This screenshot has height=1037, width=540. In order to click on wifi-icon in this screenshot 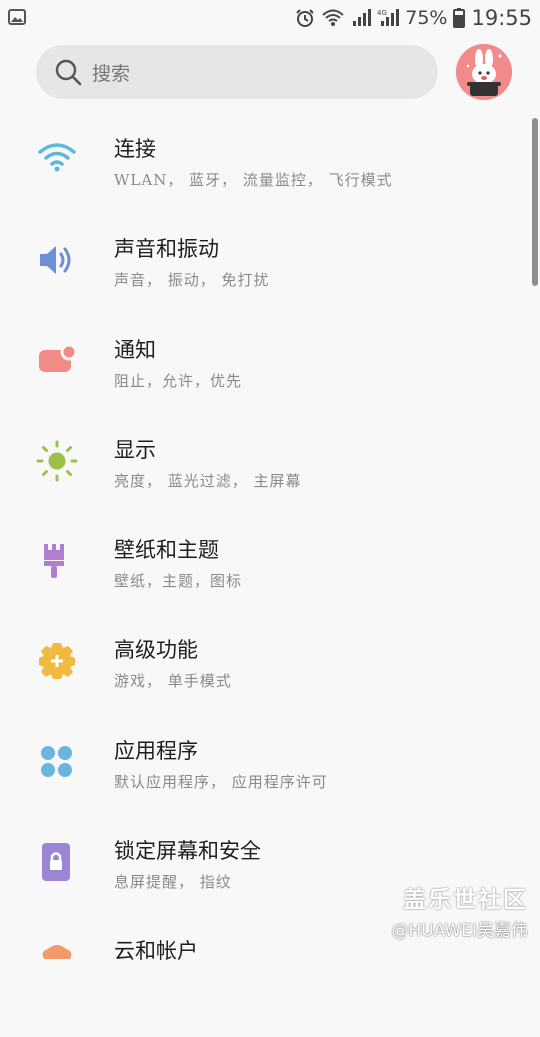, I will do `click(57, 162)`.